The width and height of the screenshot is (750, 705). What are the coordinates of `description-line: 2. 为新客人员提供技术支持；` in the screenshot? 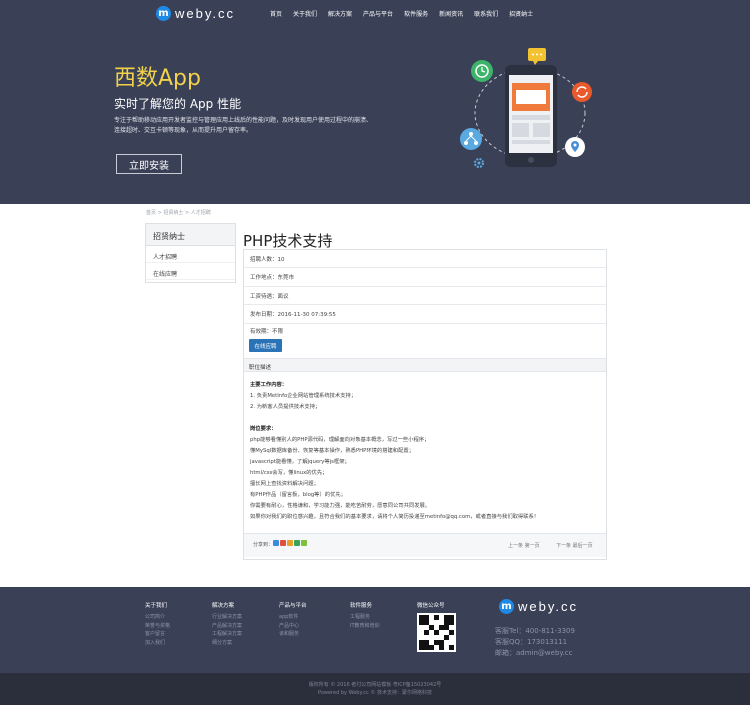 It's located at (285, 407).